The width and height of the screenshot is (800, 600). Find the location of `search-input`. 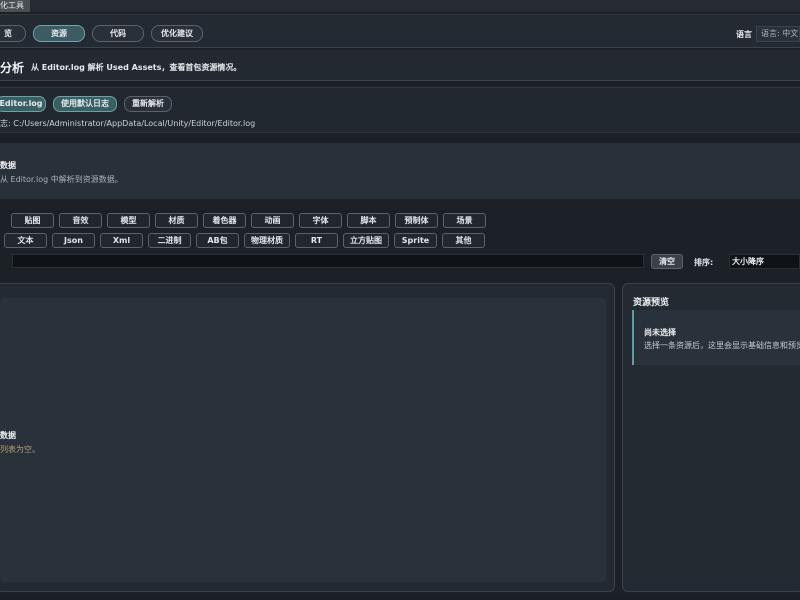

search-input is located at coordinates (328, 261).